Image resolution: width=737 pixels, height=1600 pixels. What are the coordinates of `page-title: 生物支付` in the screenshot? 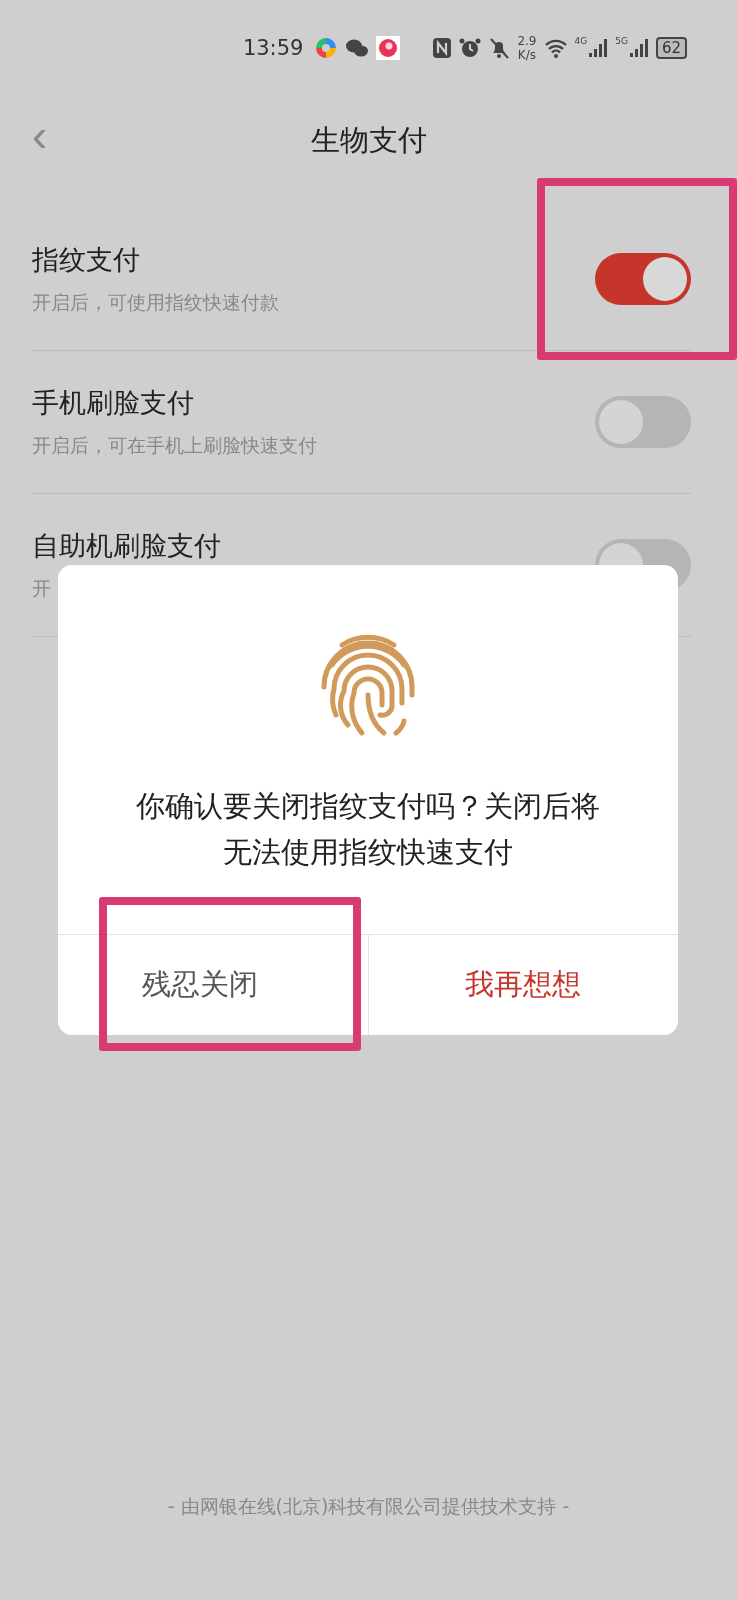 It's located at (368, 140).